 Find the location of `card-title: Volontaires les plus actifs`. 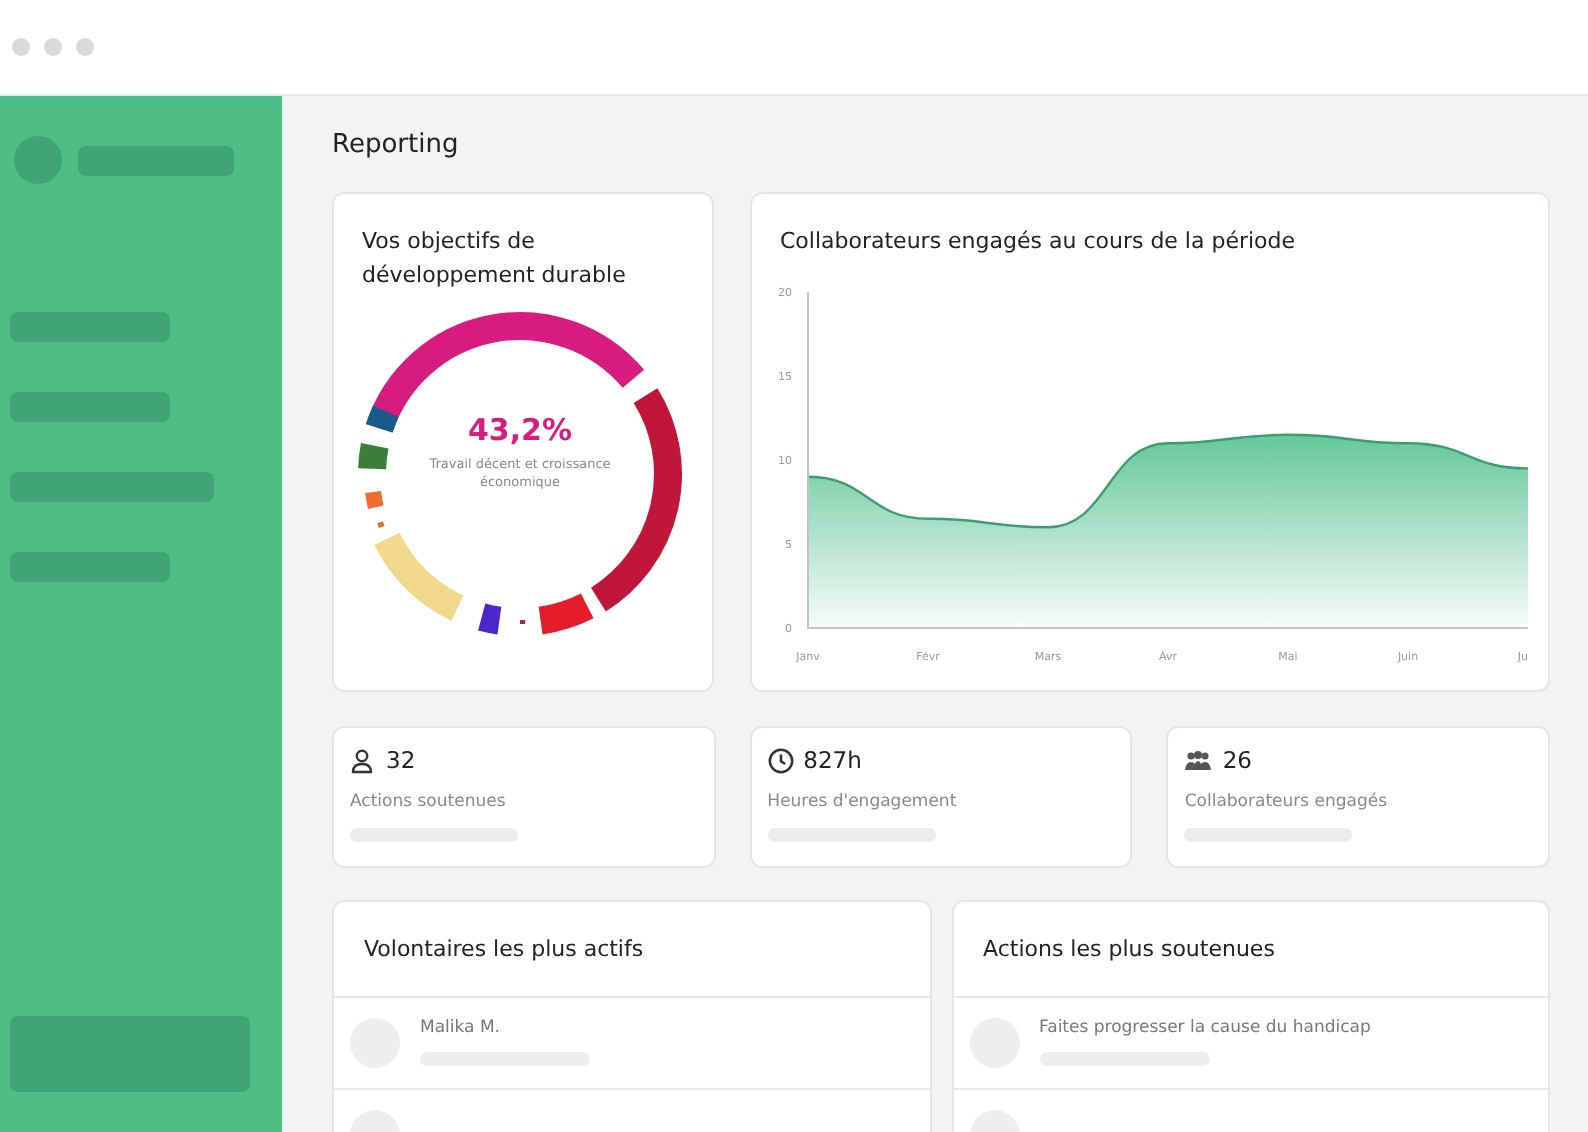

card-title: Volontaires les plus actifs is located at coordinates (631, 950).